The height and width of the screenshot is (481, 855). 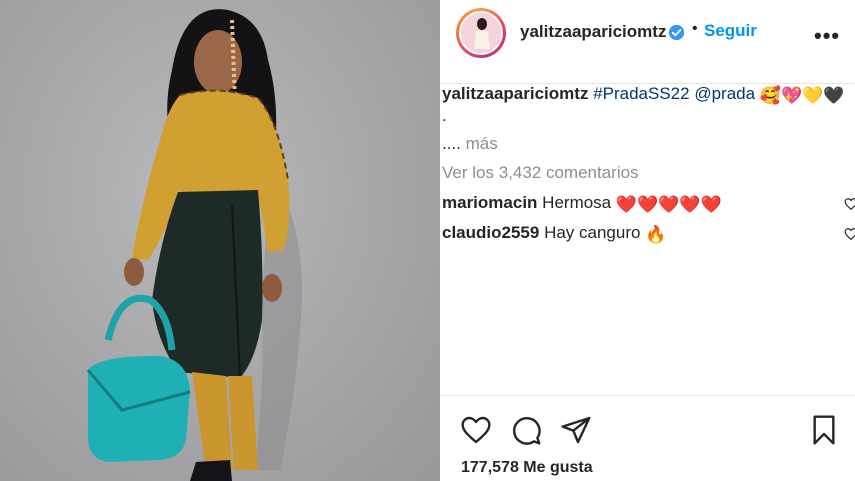 I want to click on follow-button: Seguir, so click(x=730, y=31).